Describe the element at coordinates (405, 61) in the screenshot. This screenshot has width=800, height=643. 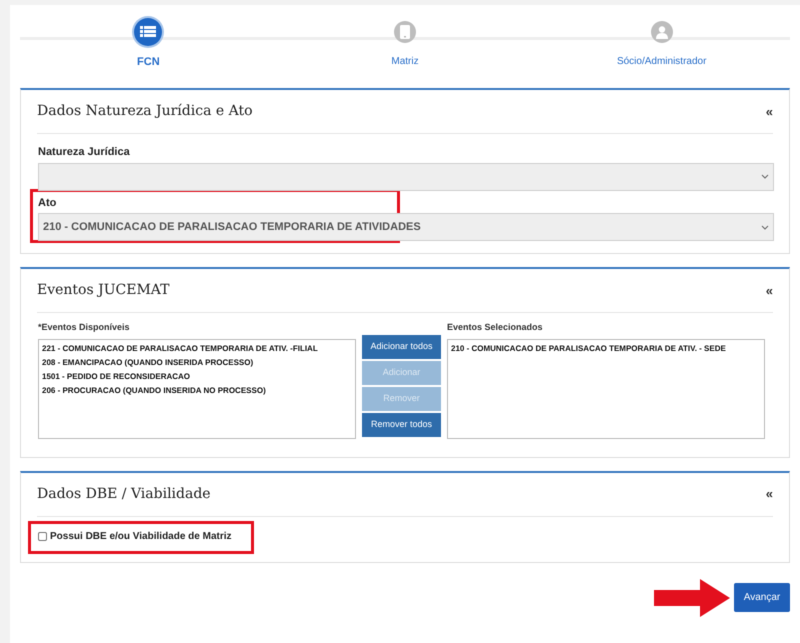
I see `step-label: Matriz` at that location.